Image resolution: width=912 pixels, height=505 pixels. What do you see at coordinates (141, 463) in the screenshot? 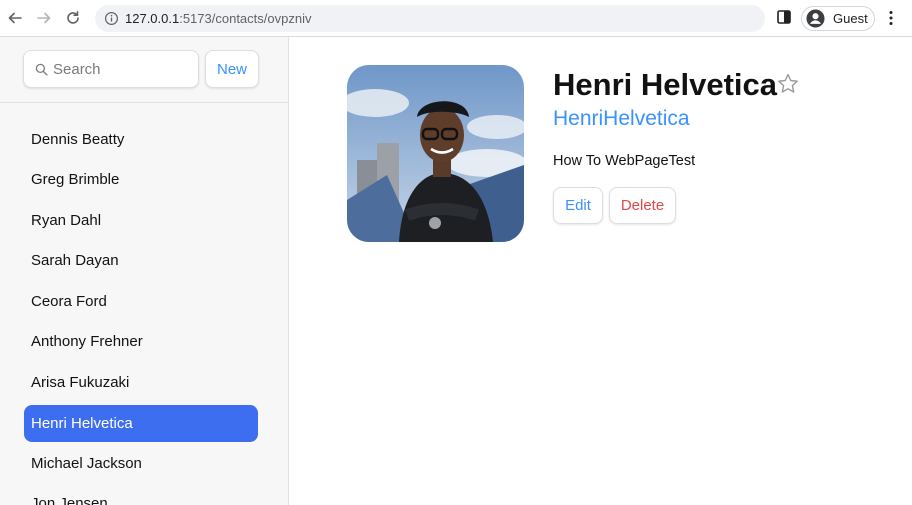
I see `contact-item-michael-jackson: Michael Jackson` at bounding box center [141, 463].